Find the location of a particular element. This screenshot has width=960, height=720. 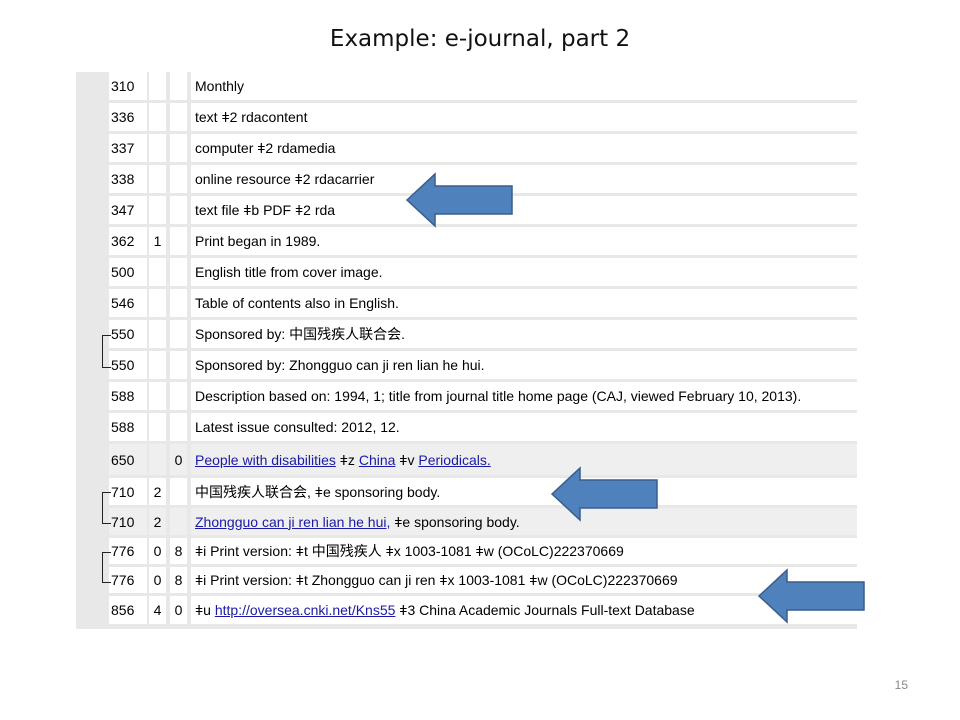

field-content: Latest issue consulted: 2012, 12. is located at coordinates (524, 427).